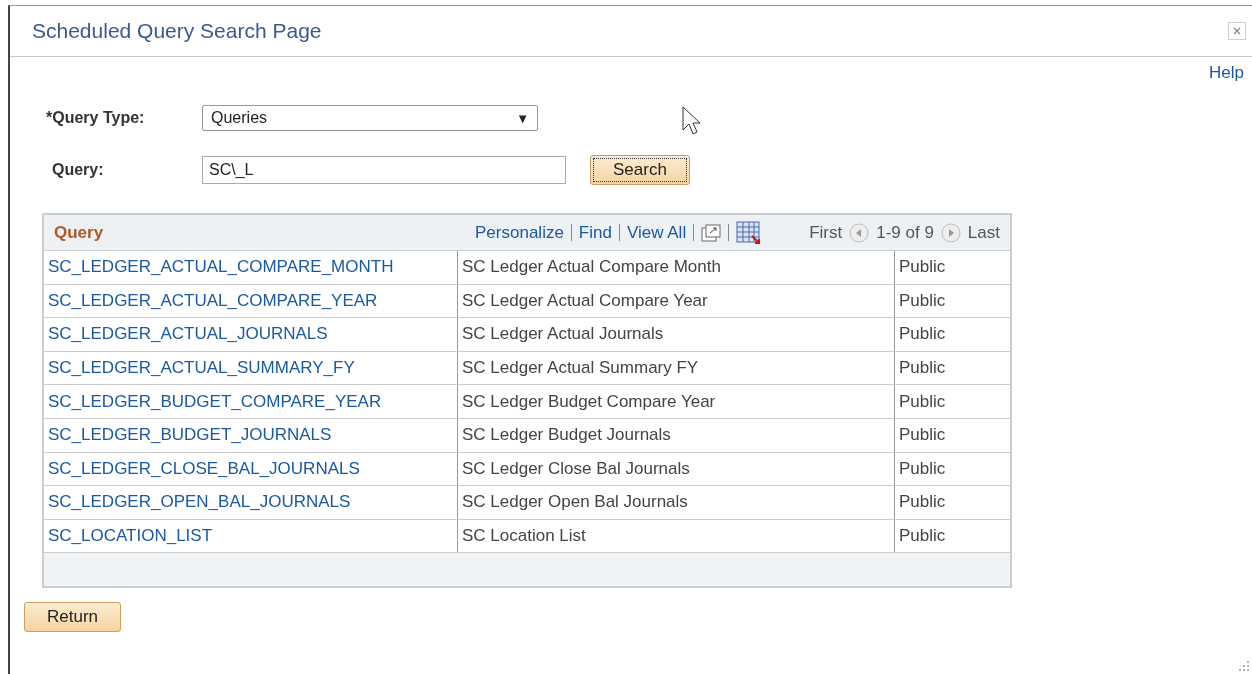 This screenshot has width=1252, height=674. What do you see at coordinates (190, 435) in the screenshot?
I see `query-name-link: SC_LEDGER_BUDGET_JOURNALS` at bounding box center [190, 435].